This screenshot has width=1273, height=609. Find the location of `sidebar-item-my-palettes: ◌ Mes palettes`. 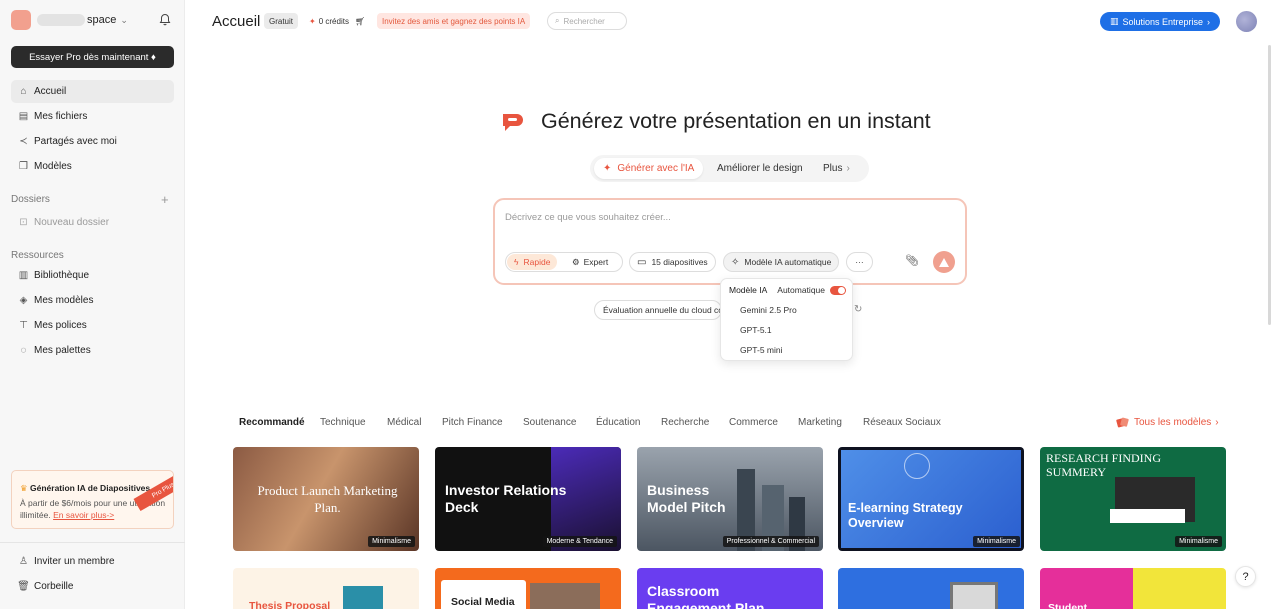

sidebar-item-my-palettes: ◌ Mes palettes is located at coordinates (92, 350).